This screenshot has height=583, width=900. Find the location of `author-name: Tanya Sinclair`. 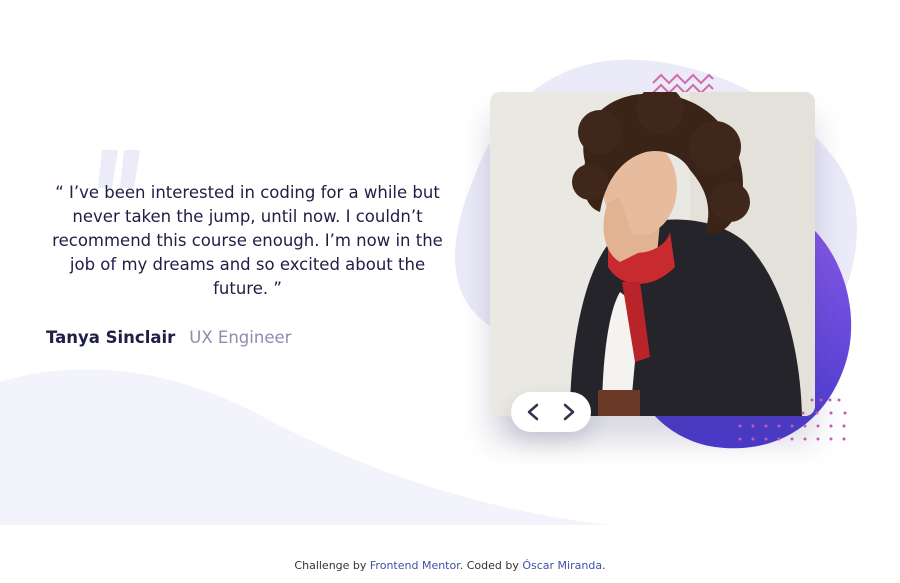

author-name: Tanya Sinclair is located at coordinates (111, 337).